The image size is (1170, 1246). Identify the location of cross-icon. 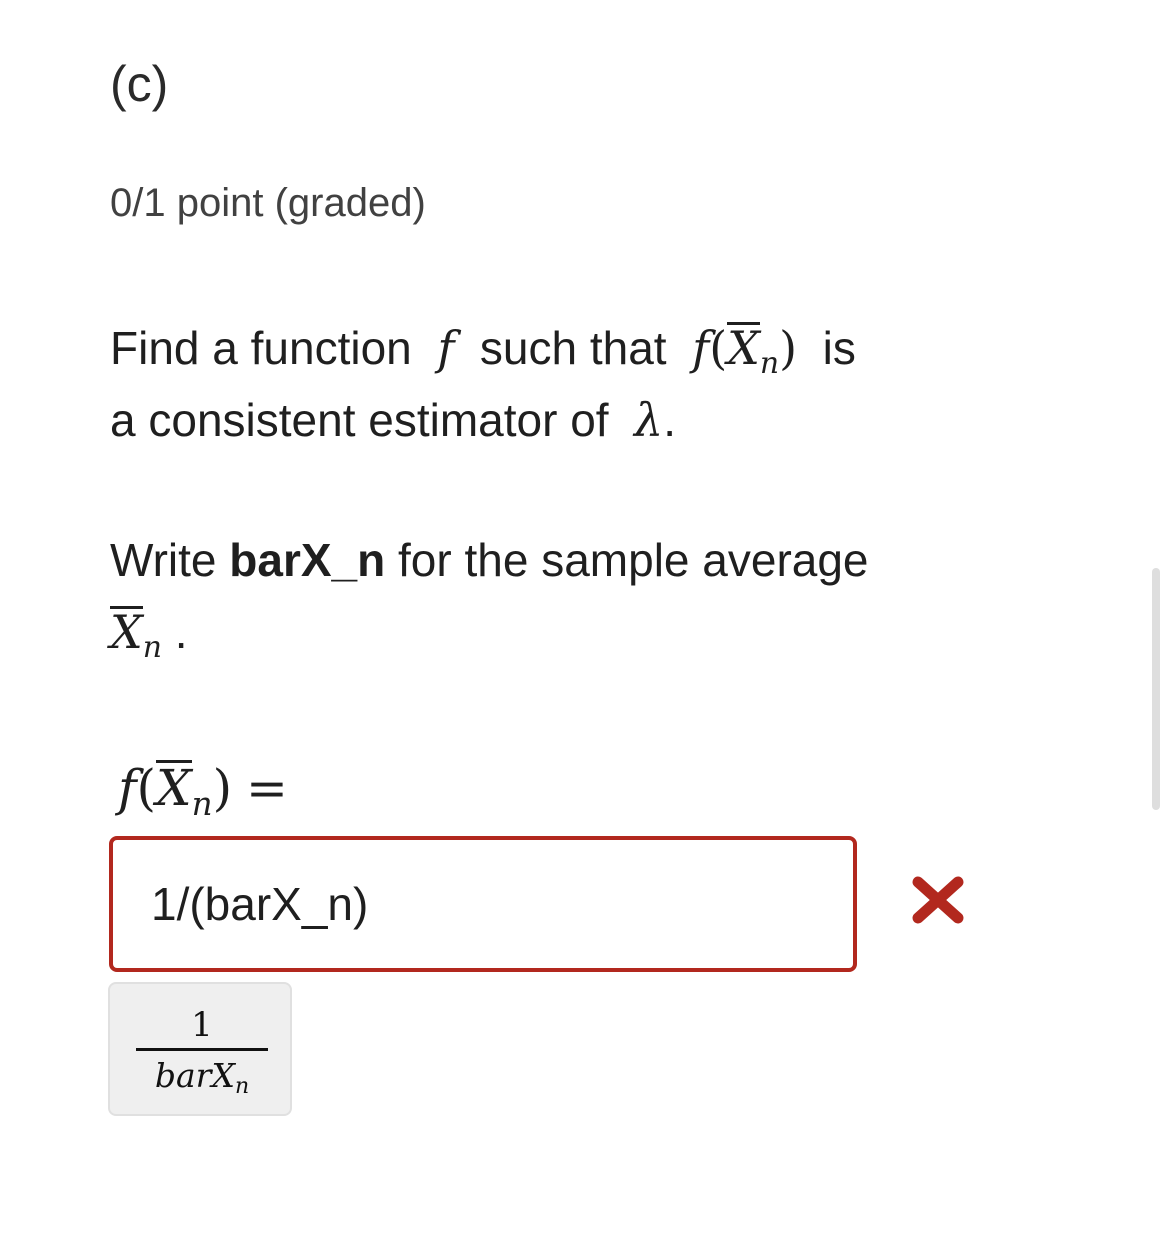
(938, 900).